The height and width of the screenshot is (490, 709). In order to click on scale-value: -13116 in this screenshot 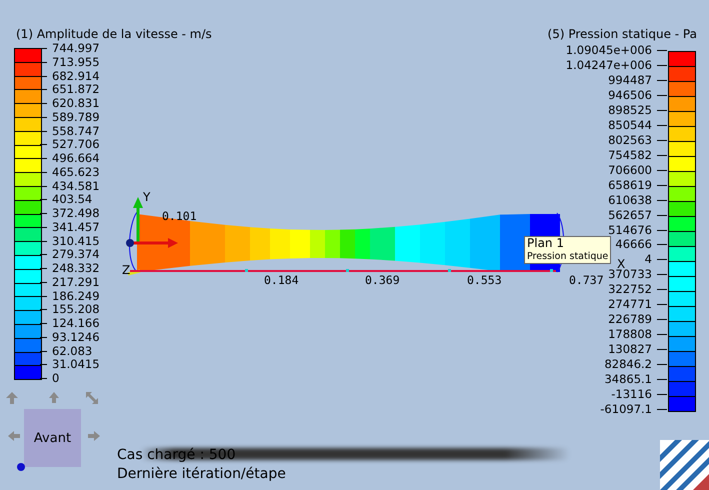, I will do `click(631, 395)`.